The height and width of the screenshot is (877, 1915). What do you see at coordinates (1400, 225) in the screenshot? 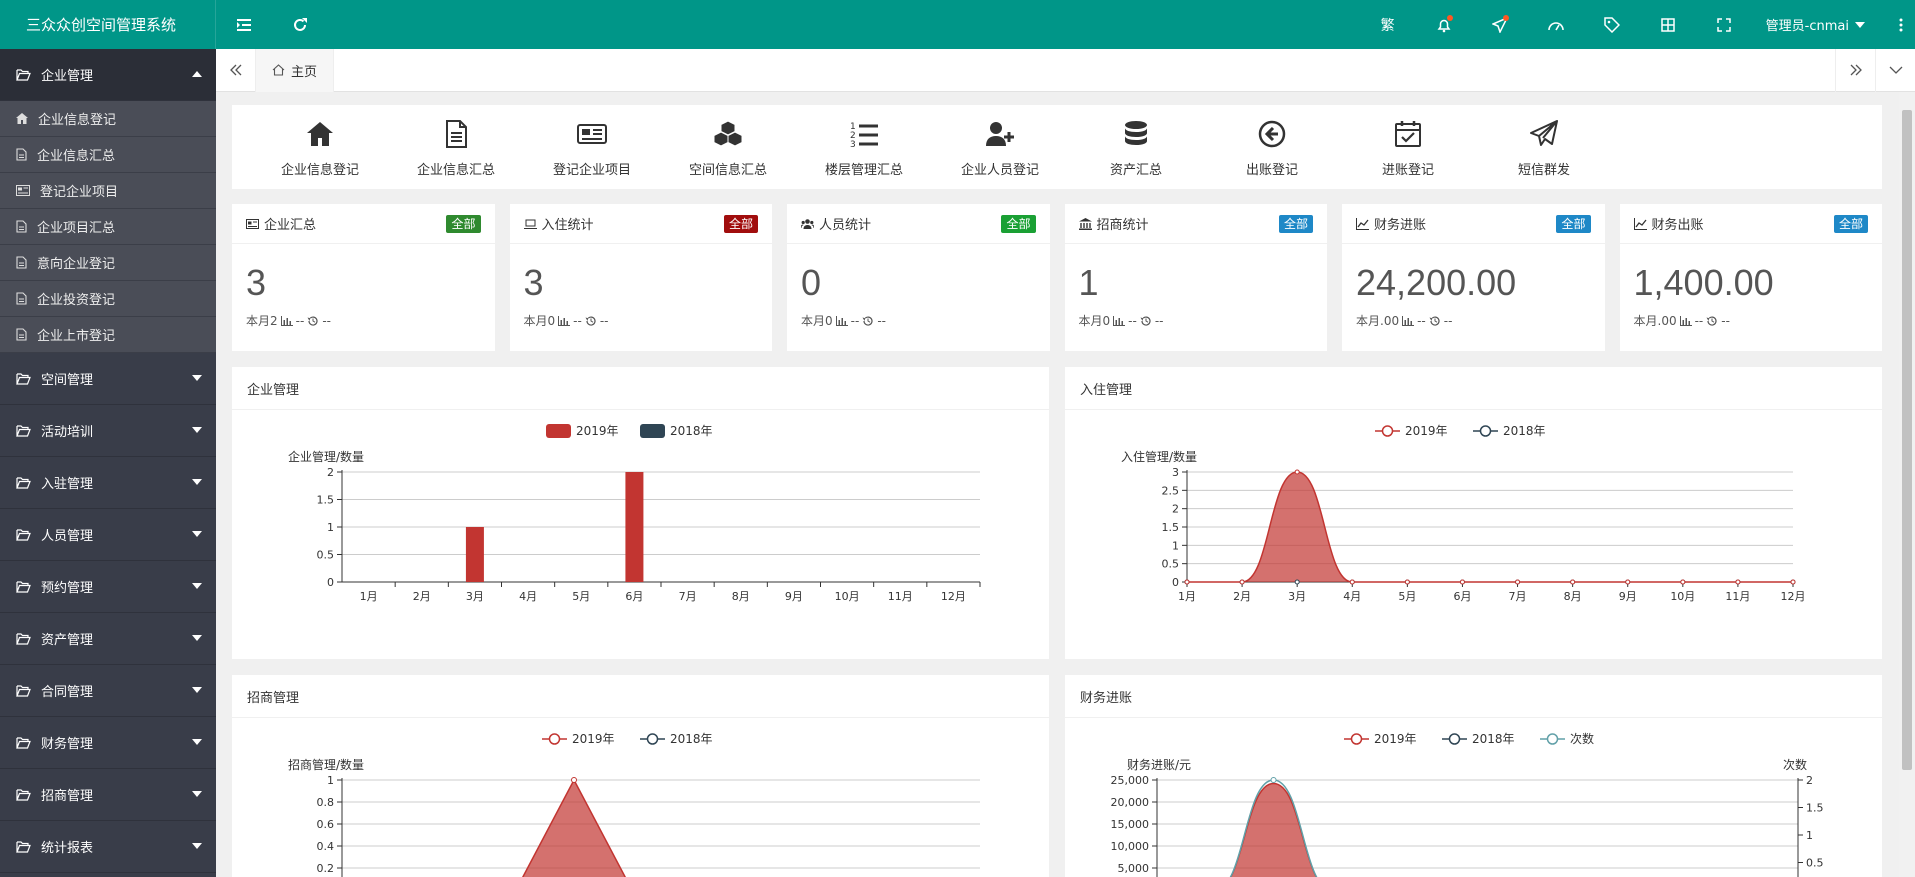
I see `card-title: 财务进账` at bounding box center [1400, 225].